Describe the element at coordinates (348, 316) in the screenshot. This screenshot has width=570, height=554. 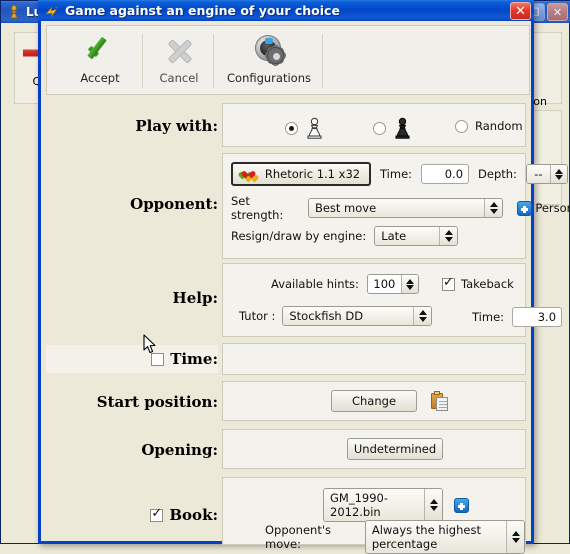
I see `tutor-value: Stockfish DD` at that location.